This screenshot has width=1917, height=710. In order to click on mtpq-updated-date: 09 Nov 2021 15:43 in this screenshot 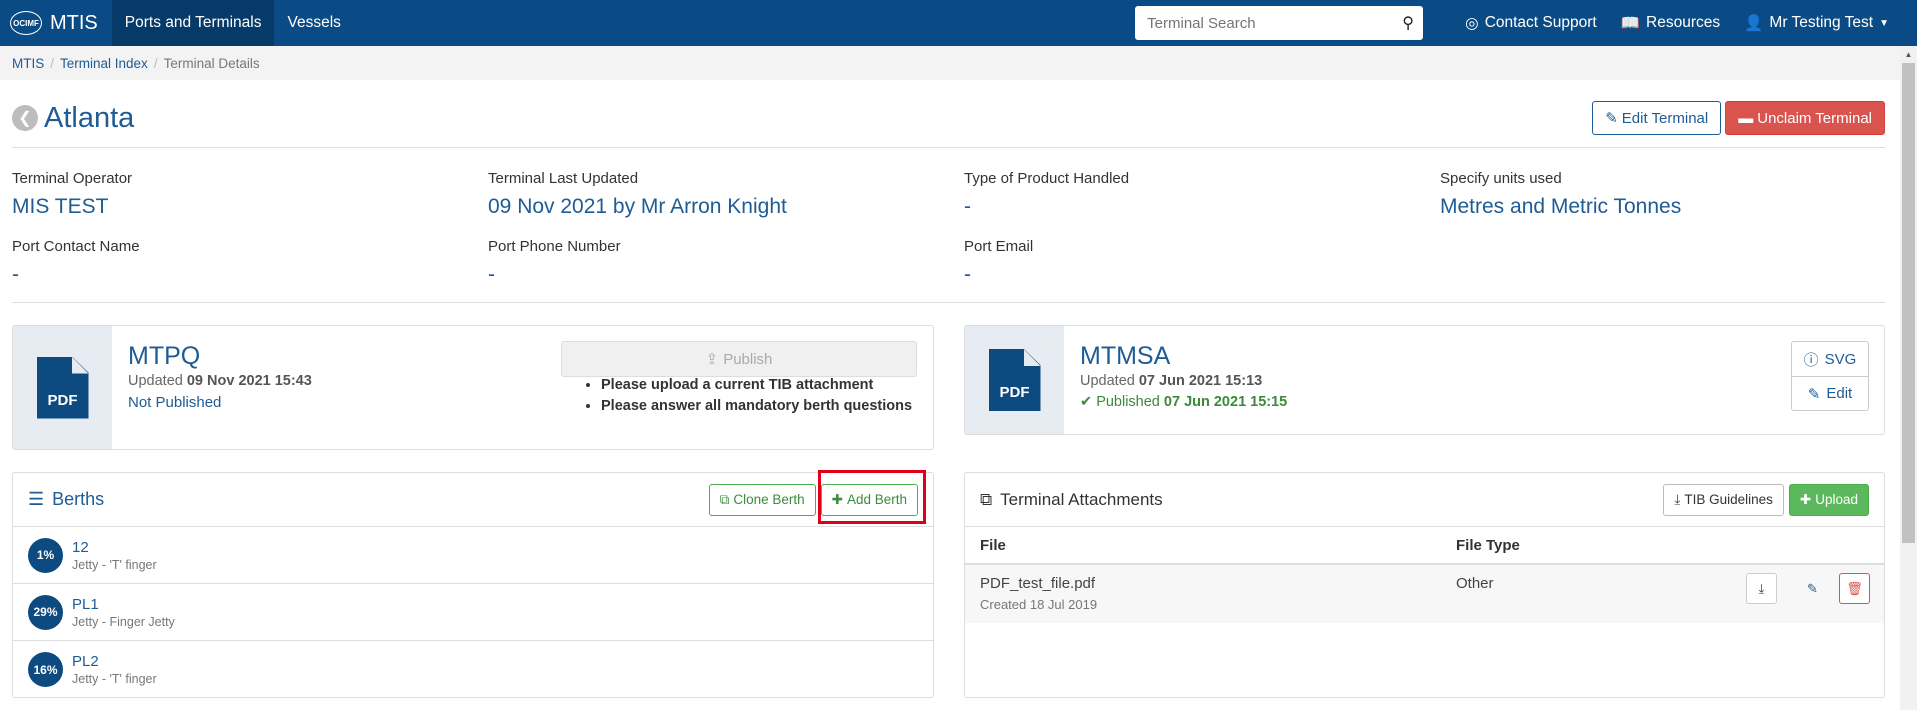, I will do `click(249, 381)`.